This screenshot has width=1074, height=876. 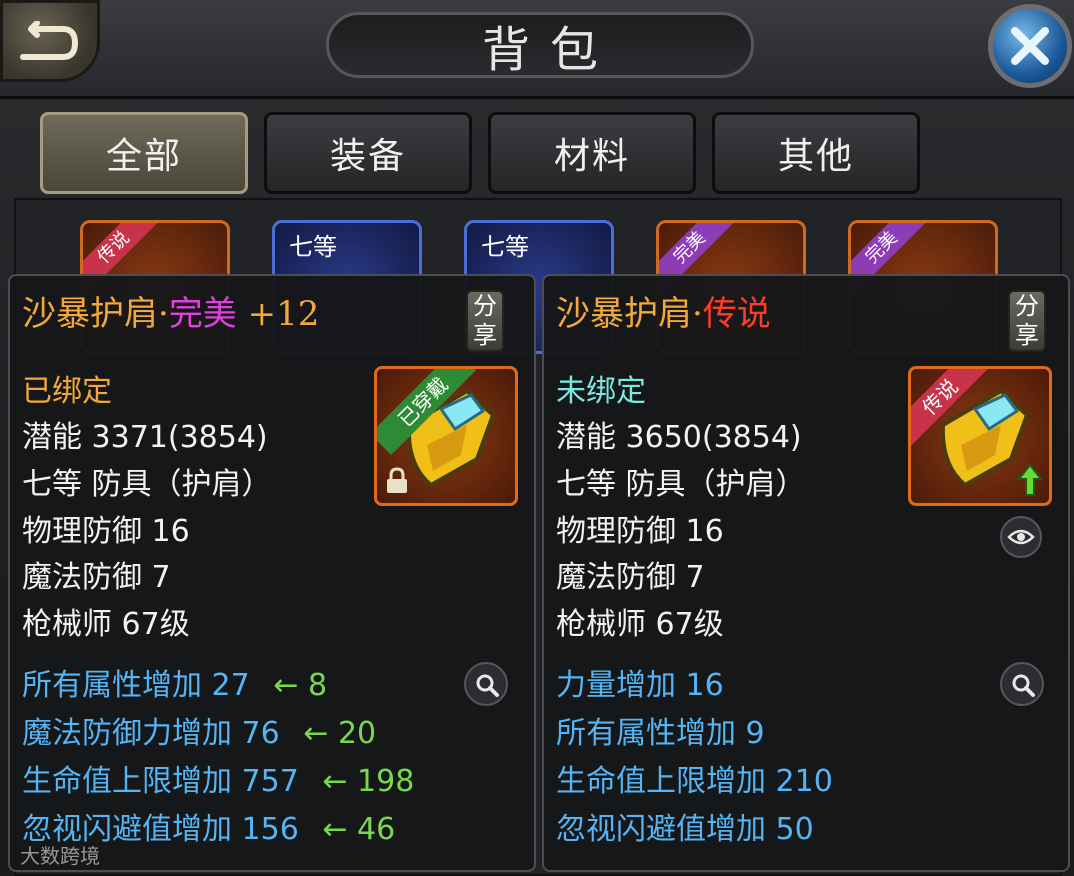 I want to click on close-x-icon, so click(x=1030, y=46).